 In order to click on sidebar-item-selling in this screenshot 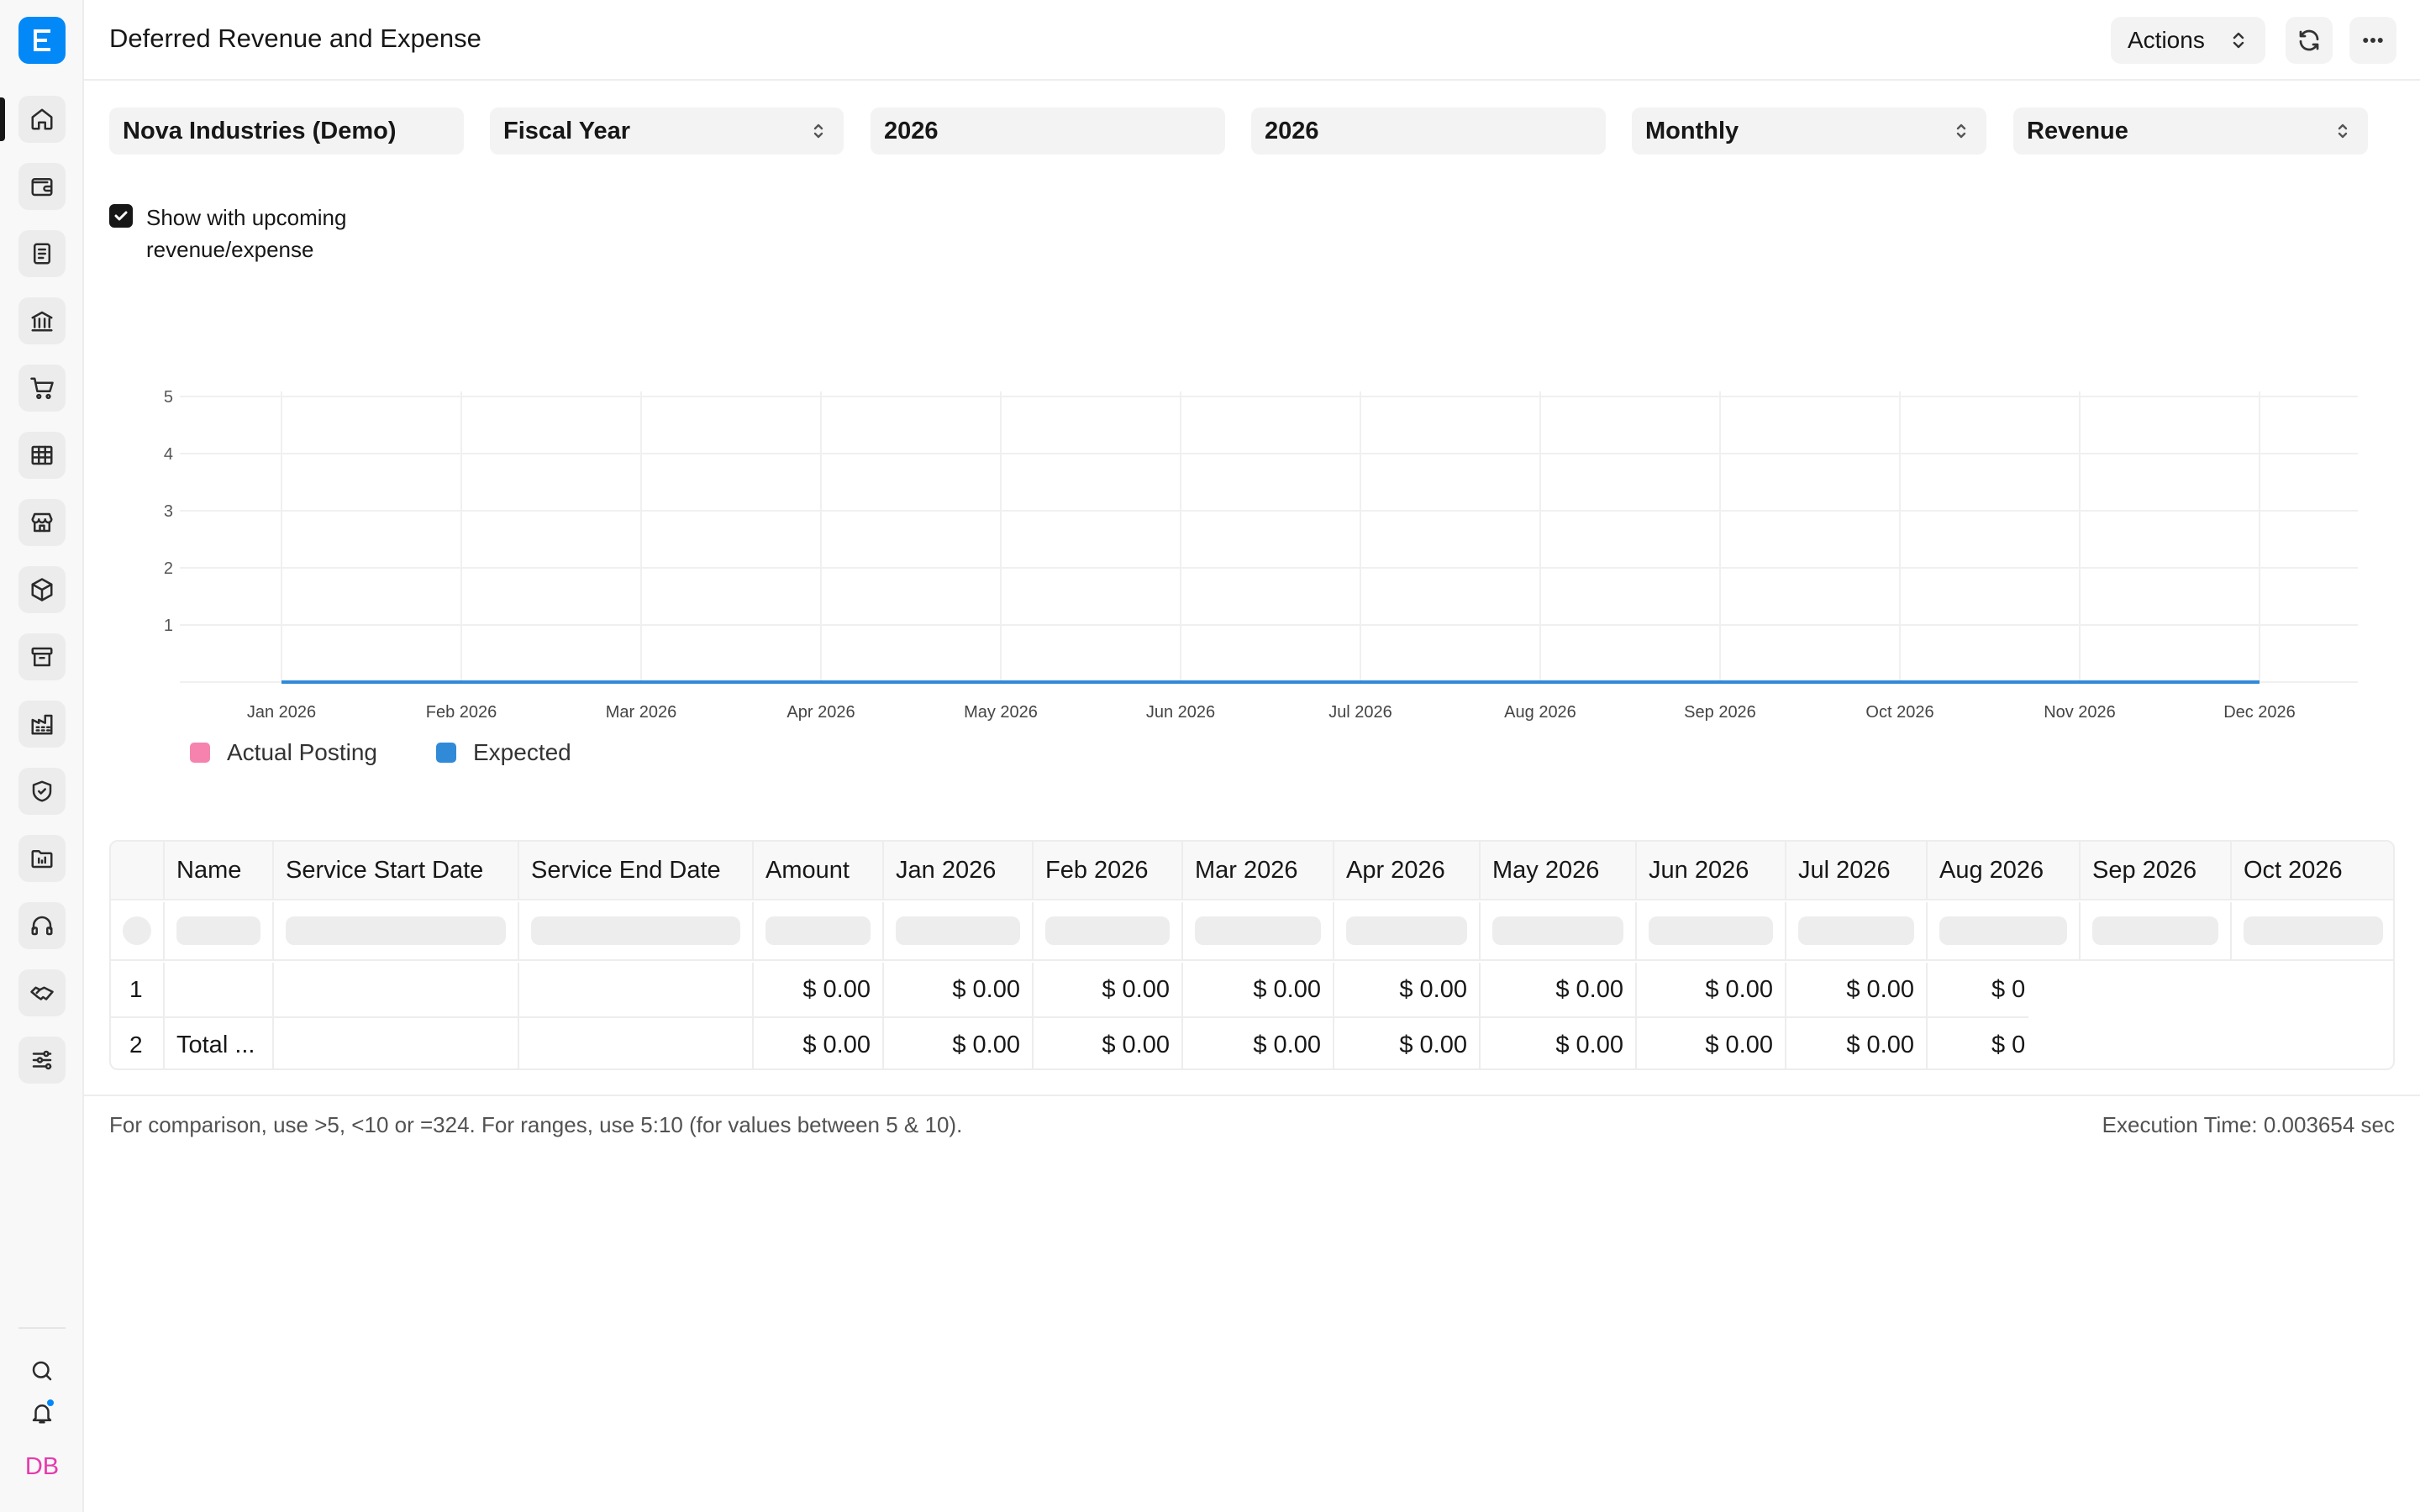, I will do `click(42, 522)`.